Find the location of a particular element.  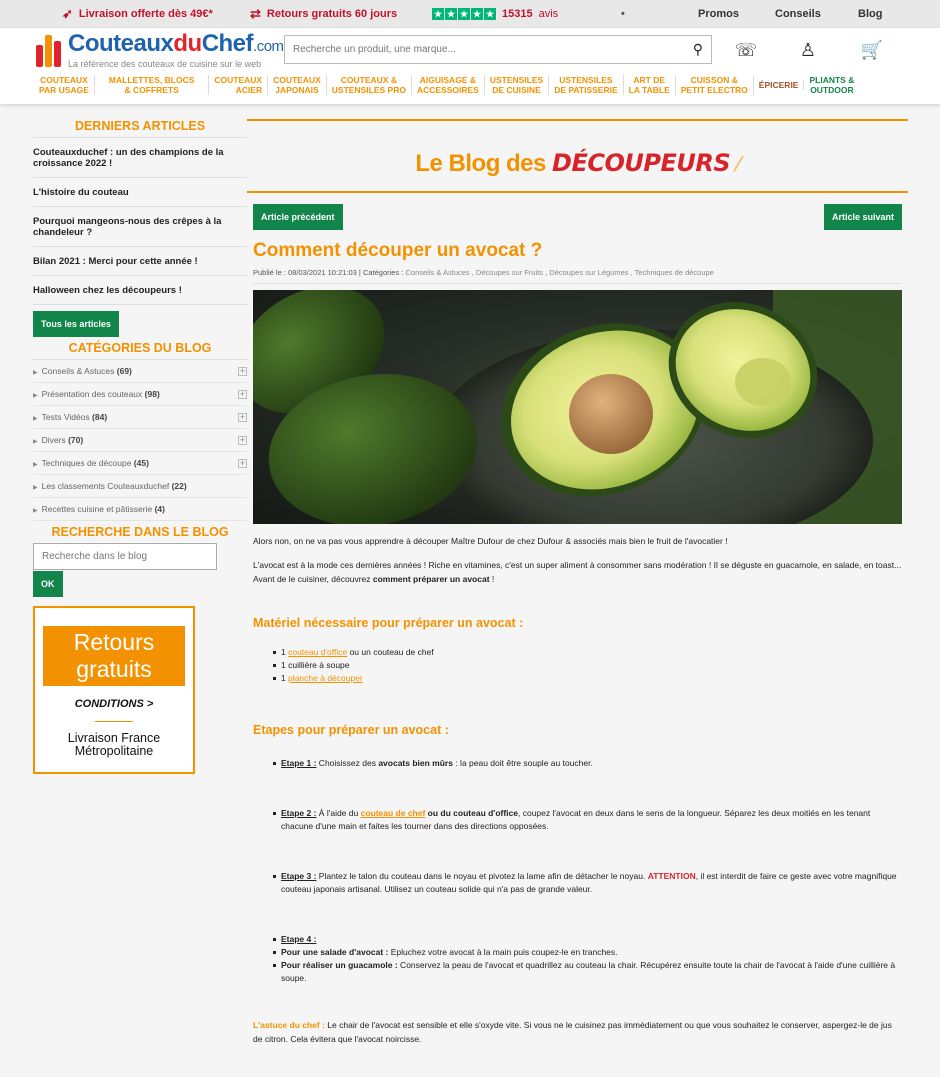

list-item: 1 cuillière à soupe is located at coordinates (587, 665).